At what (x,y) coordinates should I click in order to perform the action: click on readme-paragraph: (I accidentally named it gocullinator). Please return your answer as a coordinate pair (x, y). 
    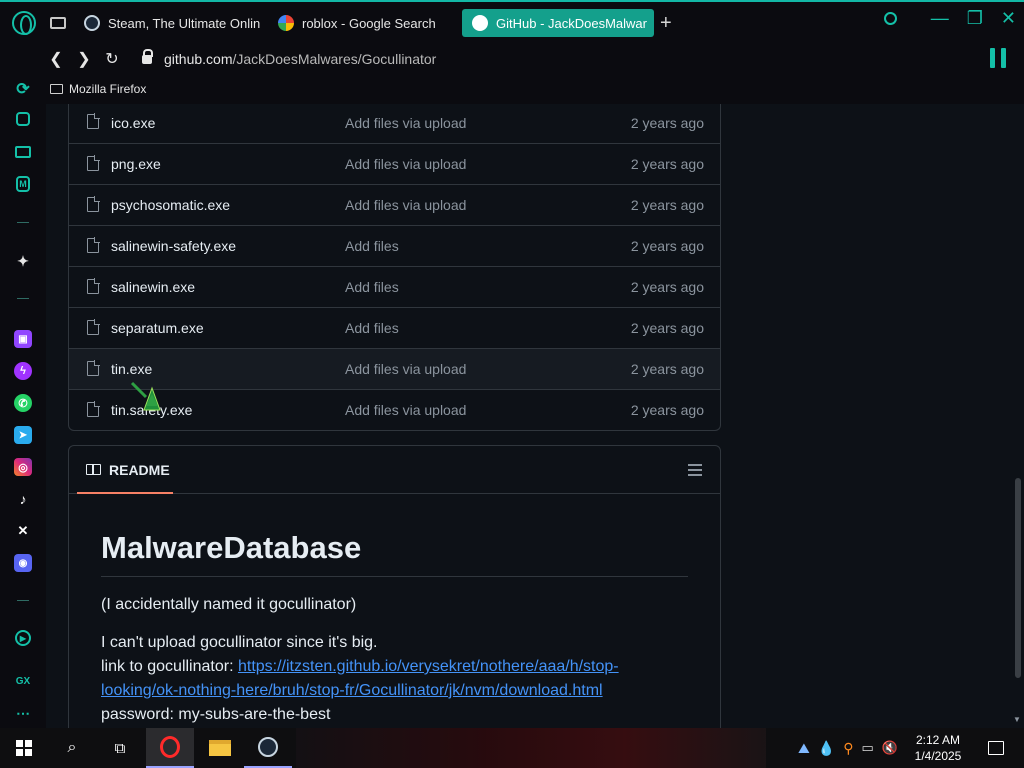
    Looking at the image, I should click on (229, 604).